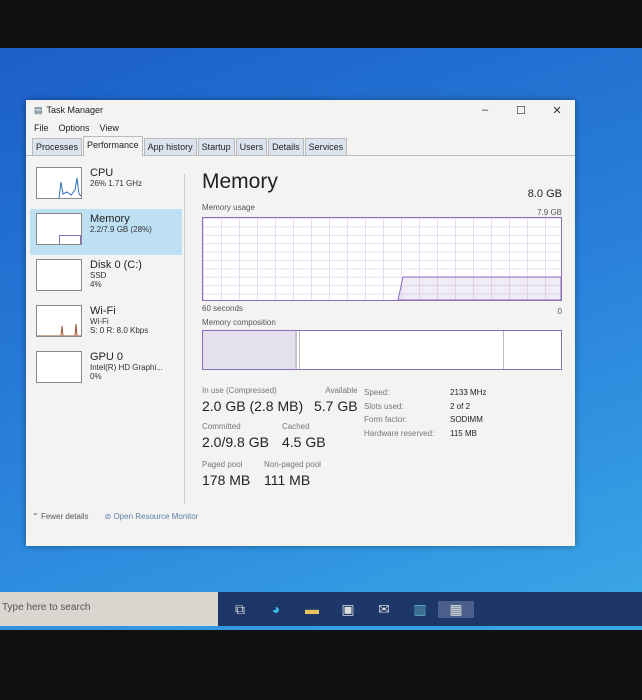 The image size is (642, 700). I want to click on stat-in-use: In use (Compressed) 2.0 GB (2.8 MB), so click(253, 400).